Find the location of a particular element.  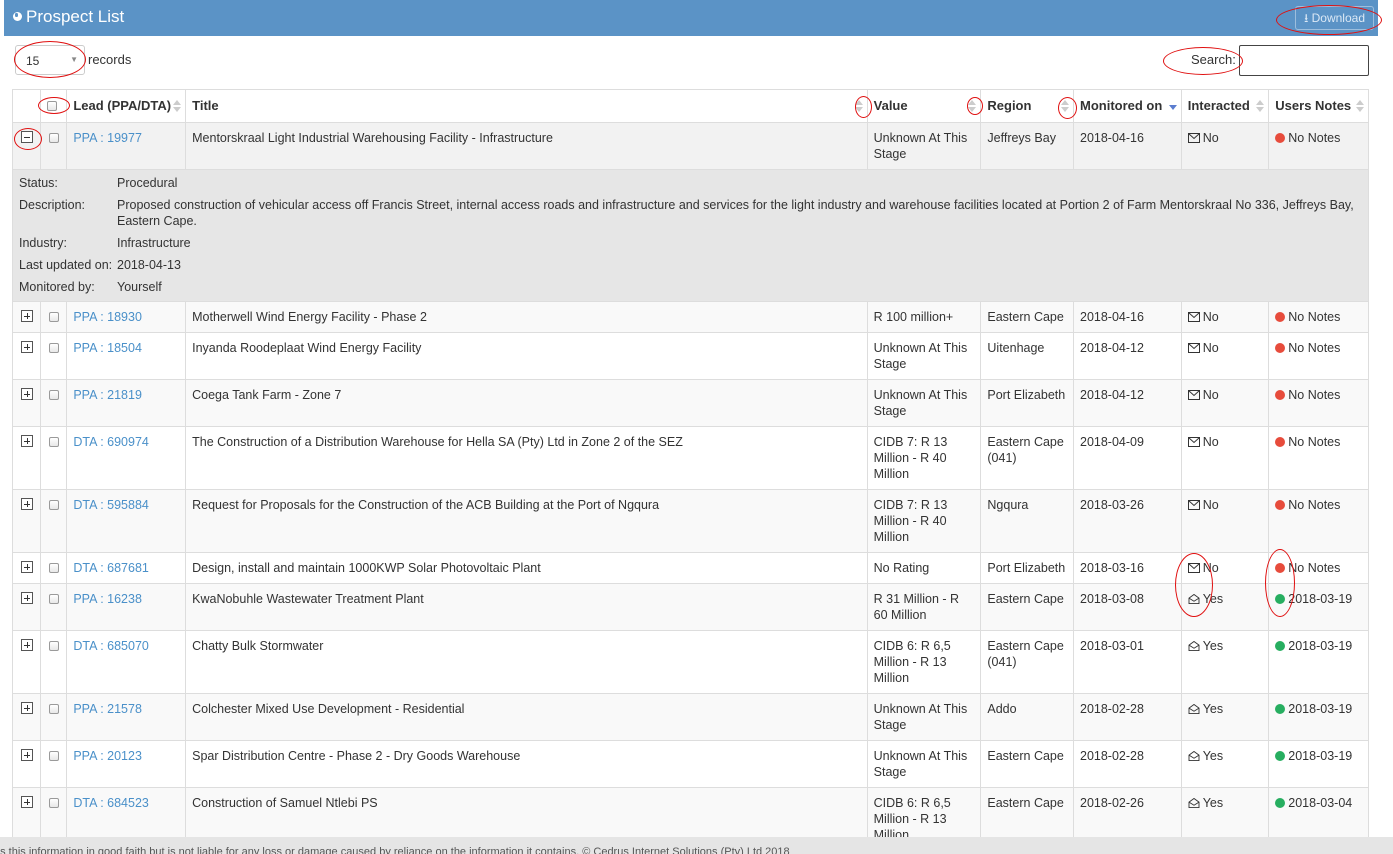

column-header-lead: Lead (PPA/DTA) is located at coordinates (126, 106).